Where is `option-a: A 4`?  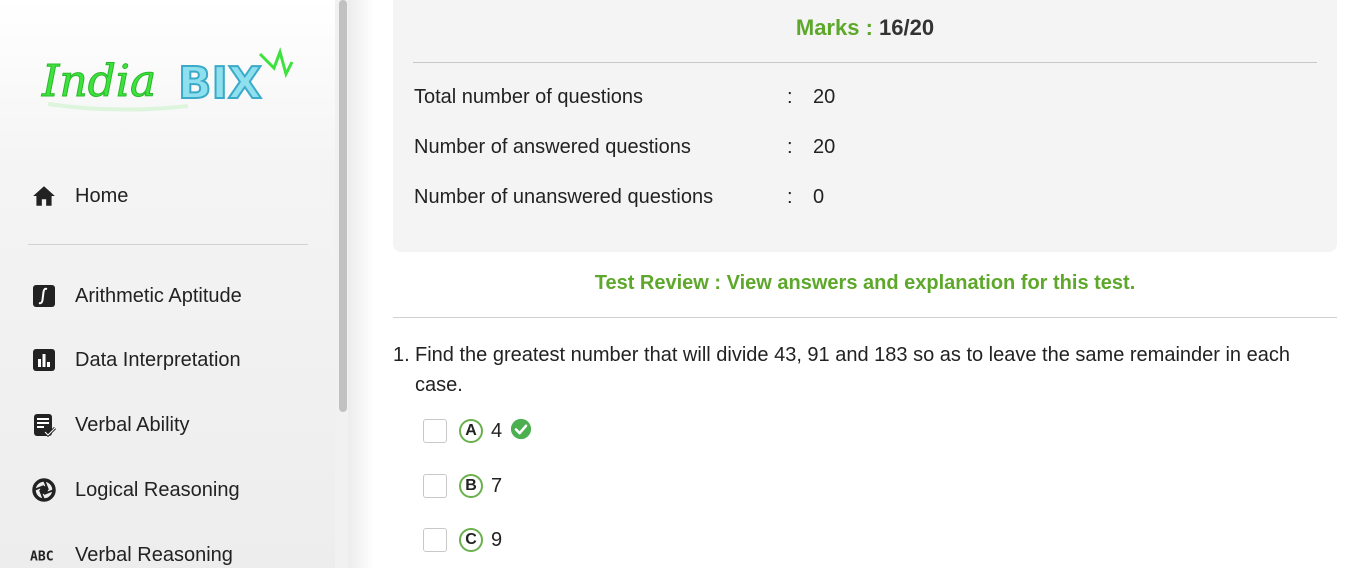 option-a: A 4 is located at coordinates (477, 431).